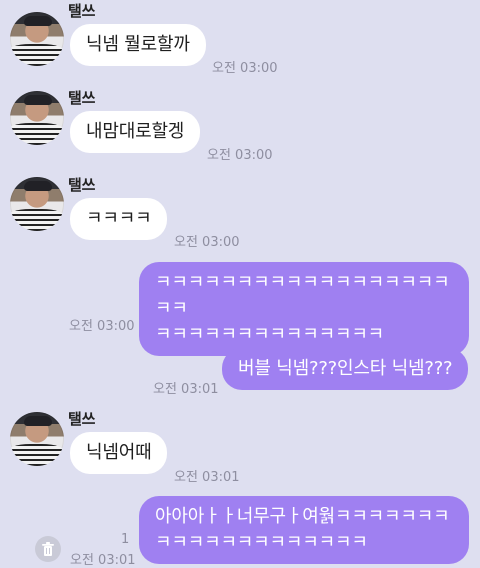  Describe the element at coordinates (135, 132) in the screenshot. I see `incoming-message-bubble: 내맘대로할겡` at that location.